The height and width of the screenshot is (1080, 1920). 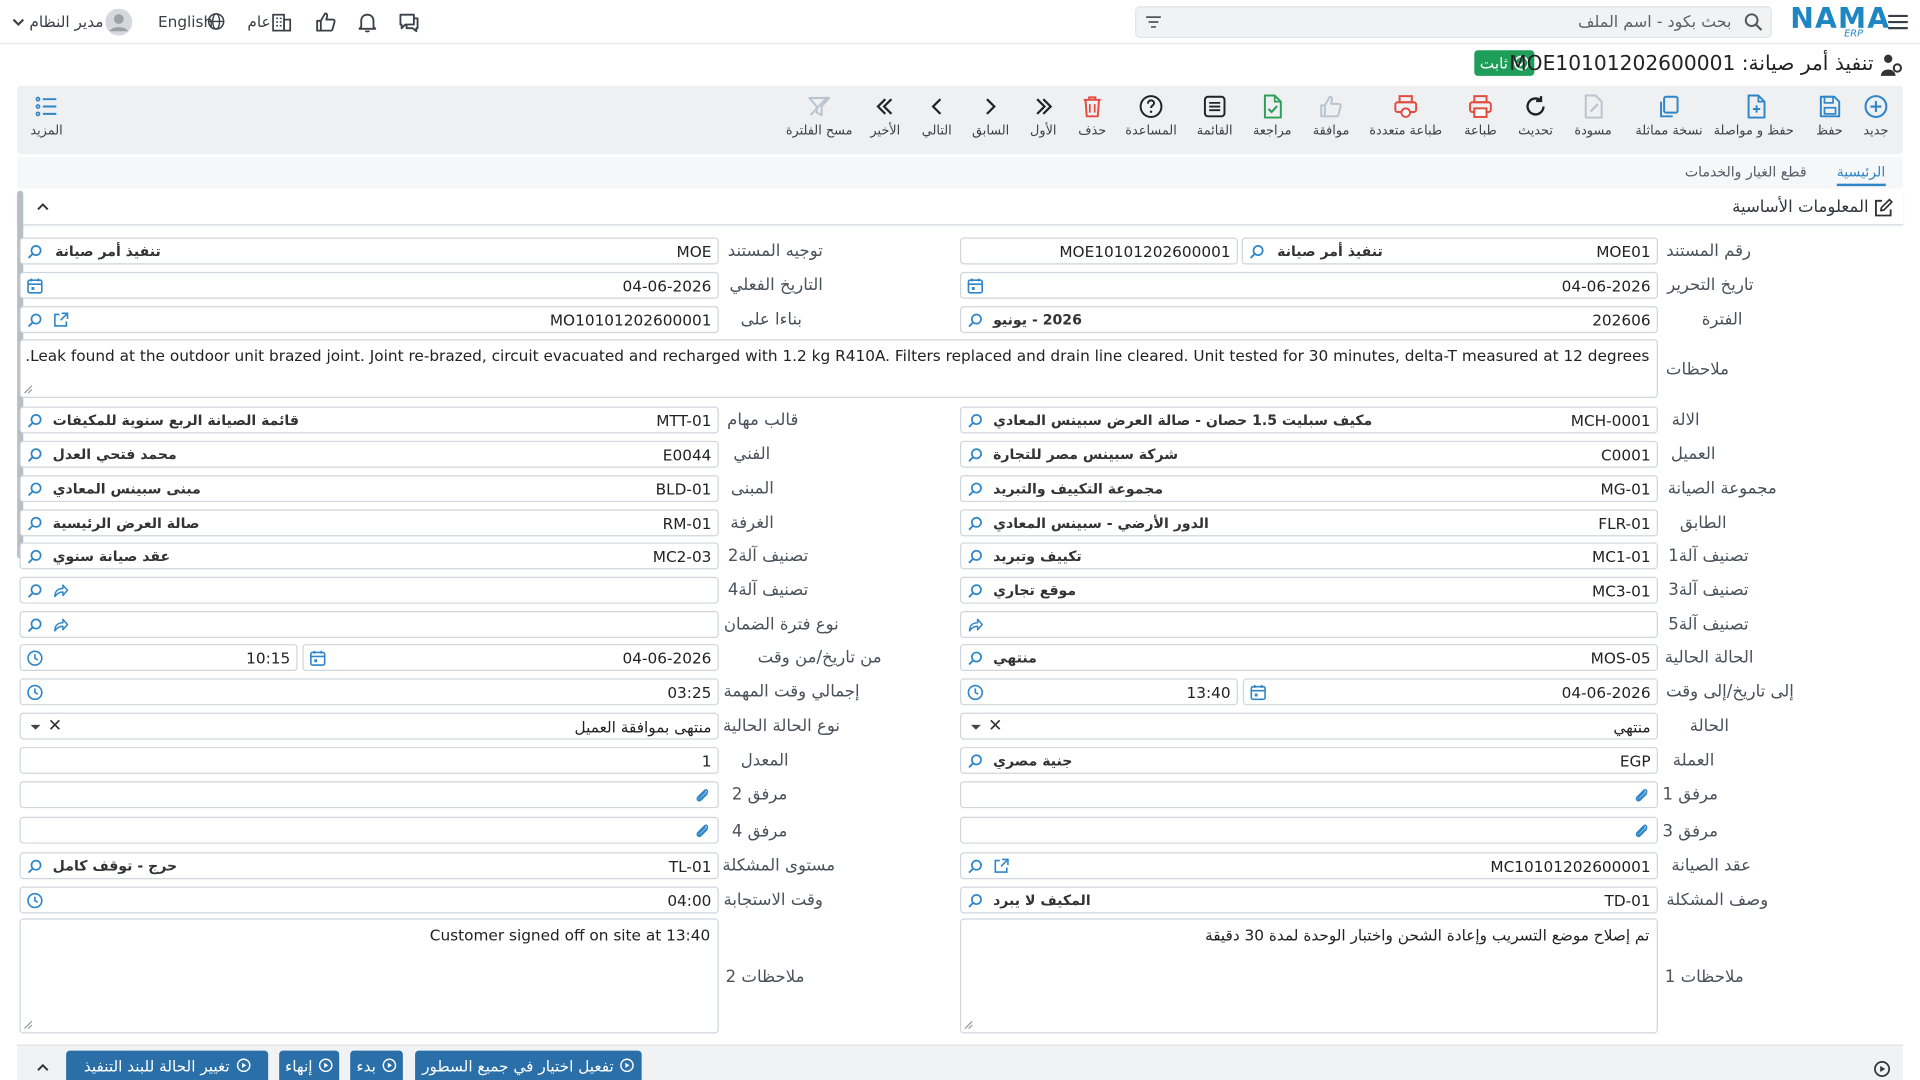 I want to click on customer-field: C0001 شركة سبينس مصر للتجارة, so click(x=1309, y=454).